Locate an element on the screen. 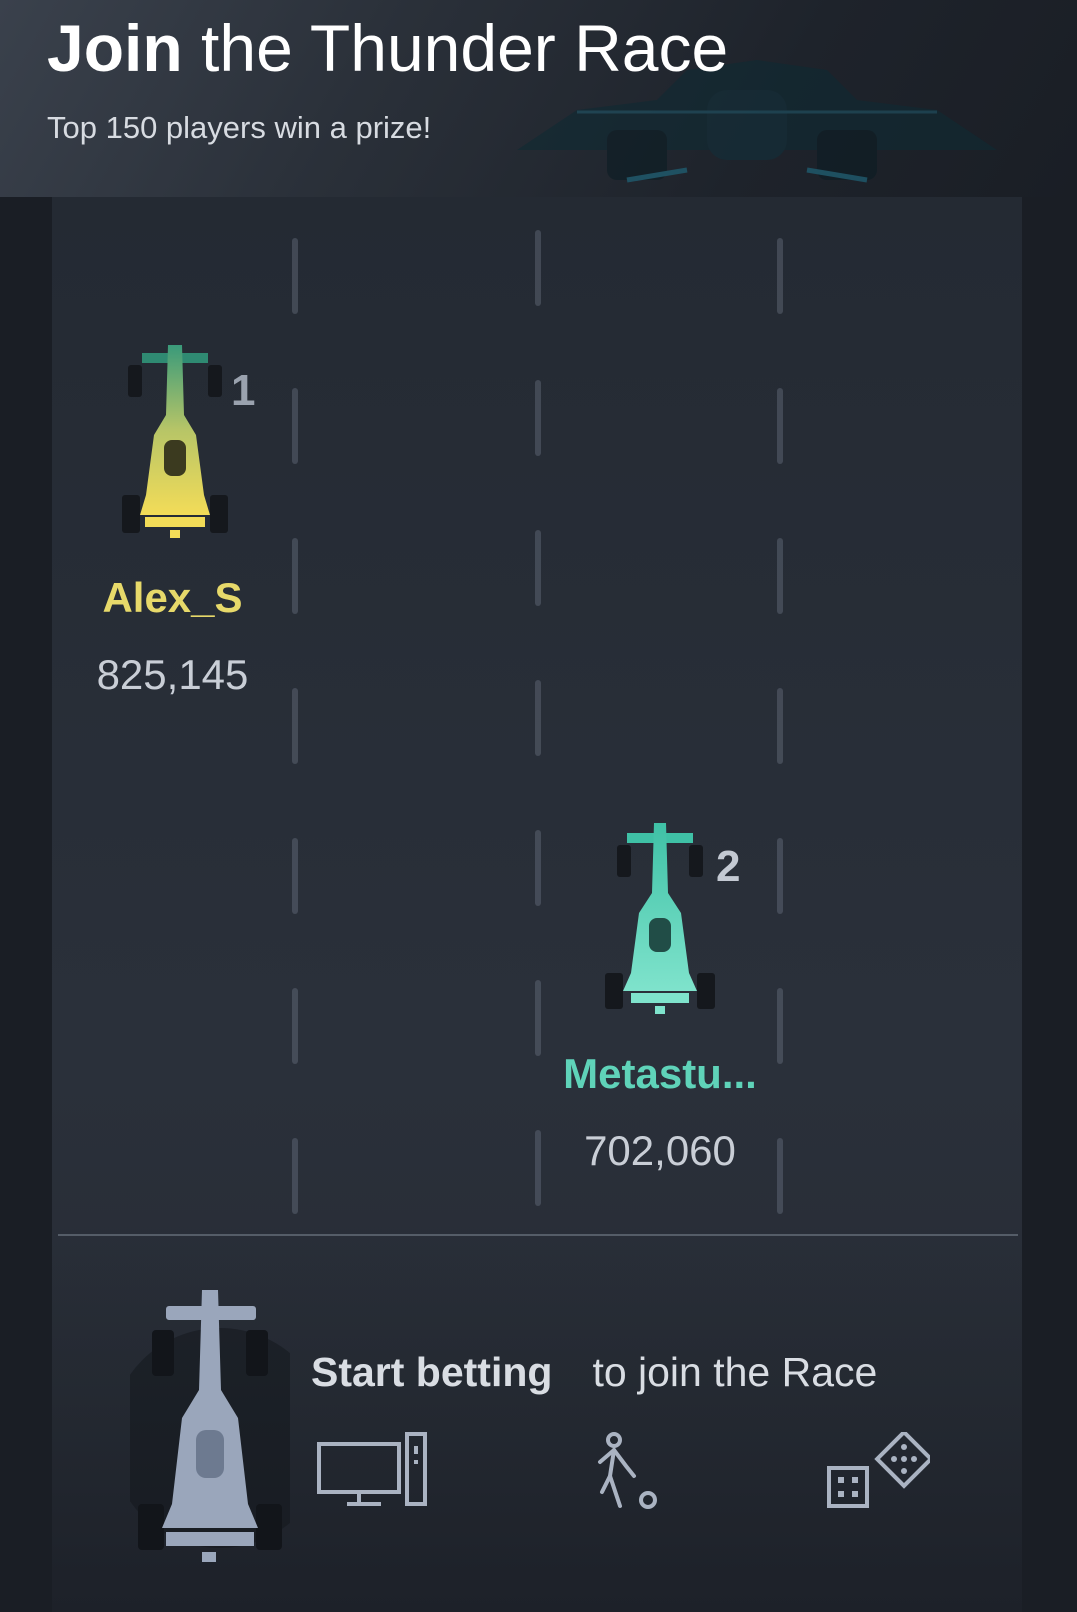 The height and width of the screenshot is (1612, 1077). dice-icon is located at coordinates (877, 1472).